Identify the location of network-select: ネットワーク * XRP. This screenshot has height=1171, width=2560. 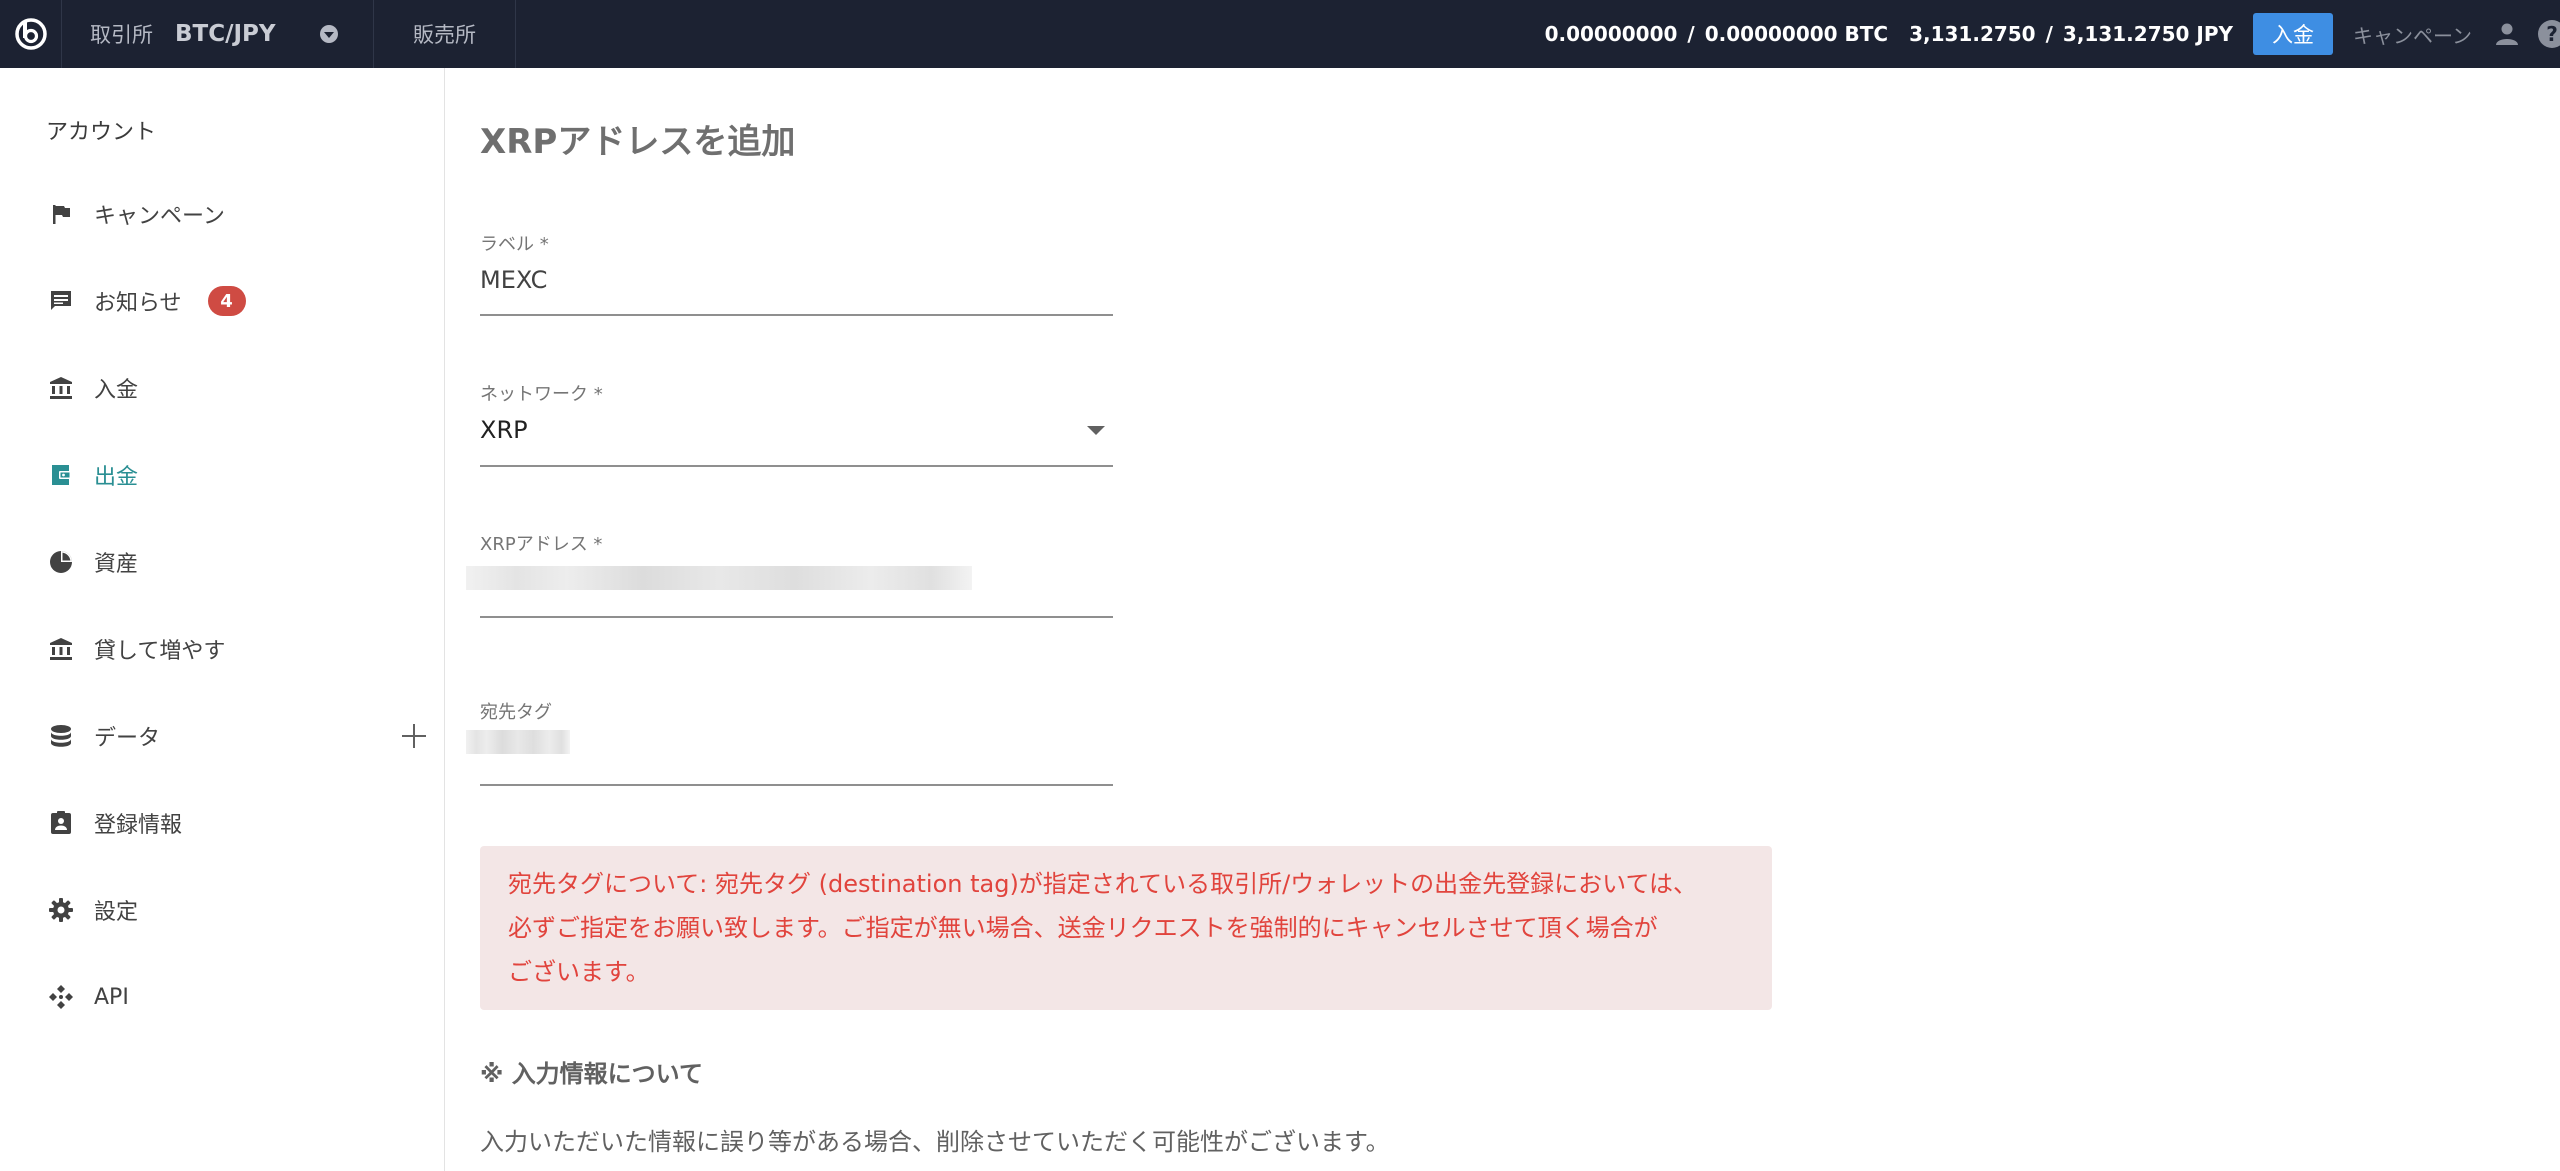
(796, 423).